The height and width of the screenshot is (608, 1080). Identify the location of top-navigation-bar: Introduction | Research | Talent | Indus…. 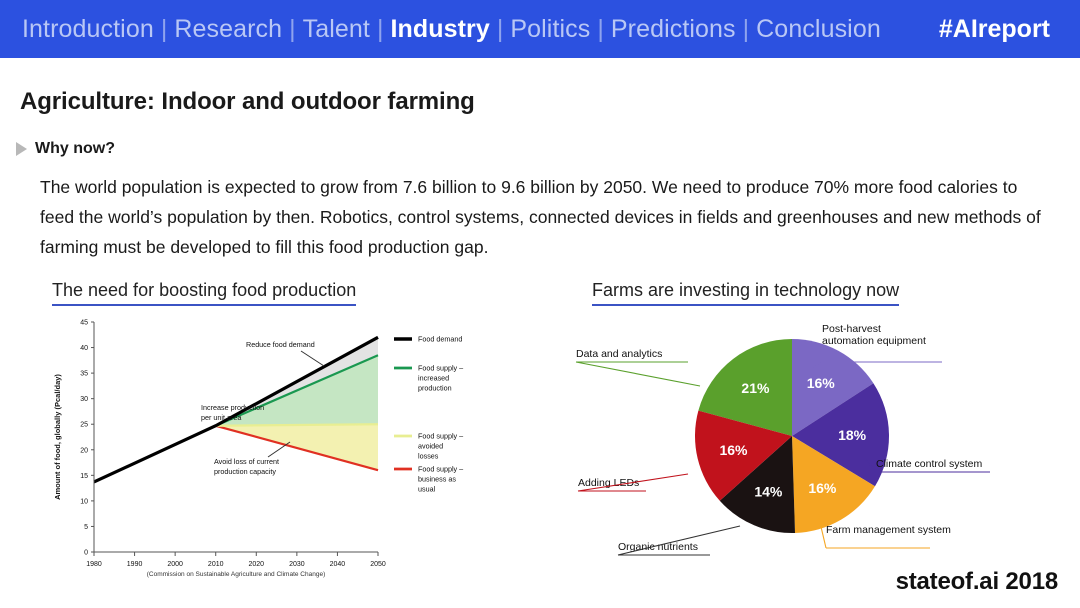
(540, 29).